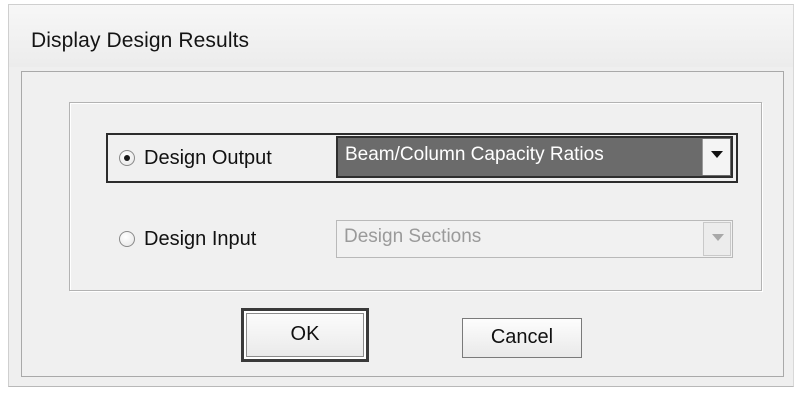  Describe the element at coordinates (534, 239) in the screenshot. I see `design-input-dropdown: Design Sections` at that location.